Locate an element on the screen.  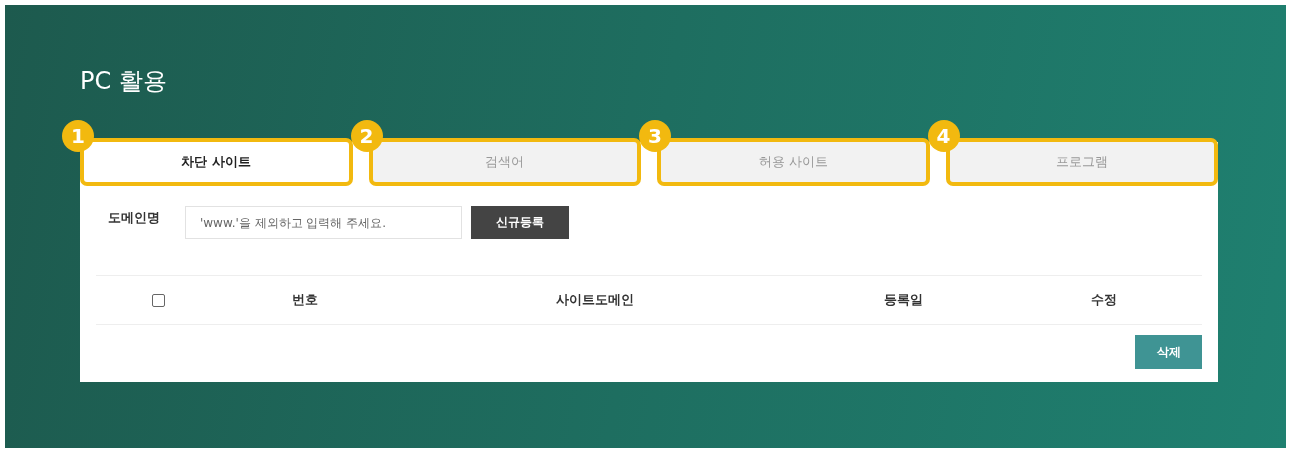
domain-input-field: 'www.'을 제외하고 입력해 주세요. is located at coordinates (323, 222).